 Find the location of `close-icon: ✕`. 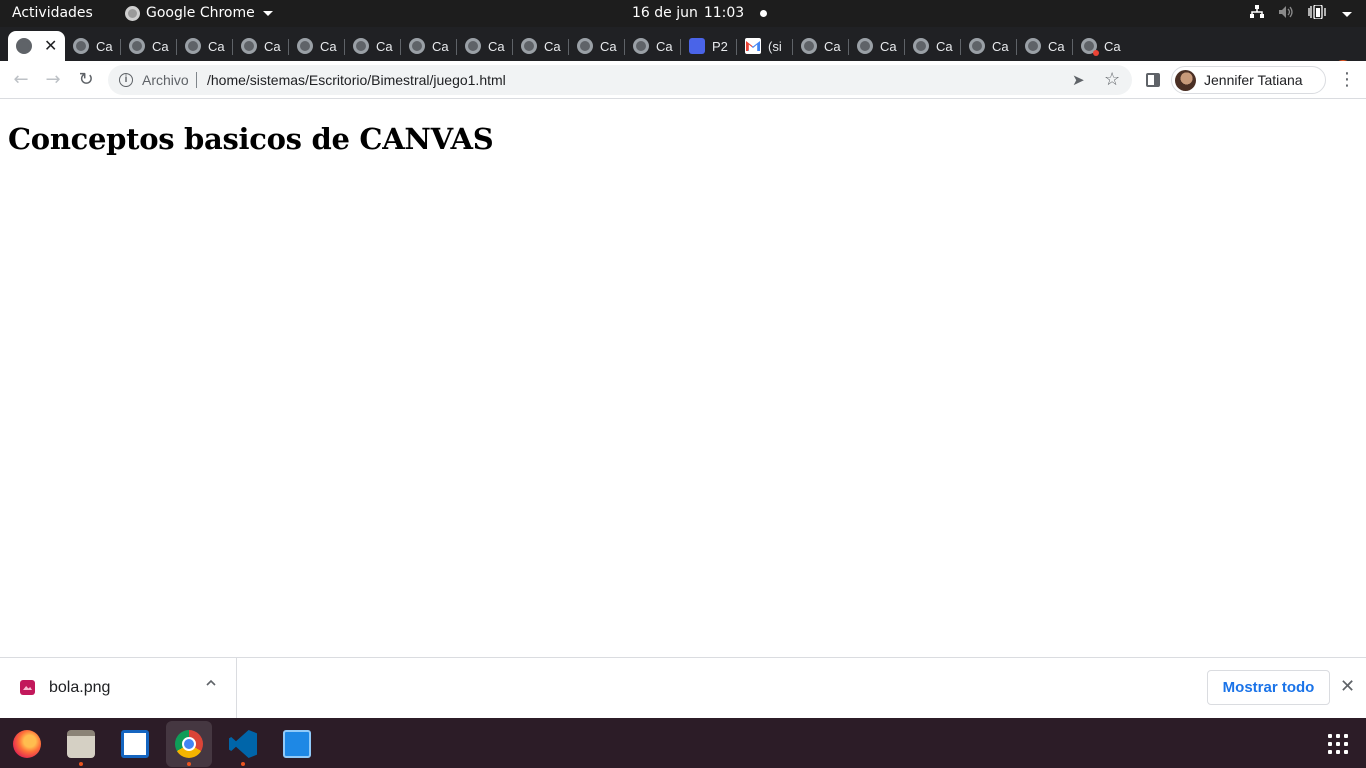

close-icon: ✕ is located at coordinates (1347, 686).